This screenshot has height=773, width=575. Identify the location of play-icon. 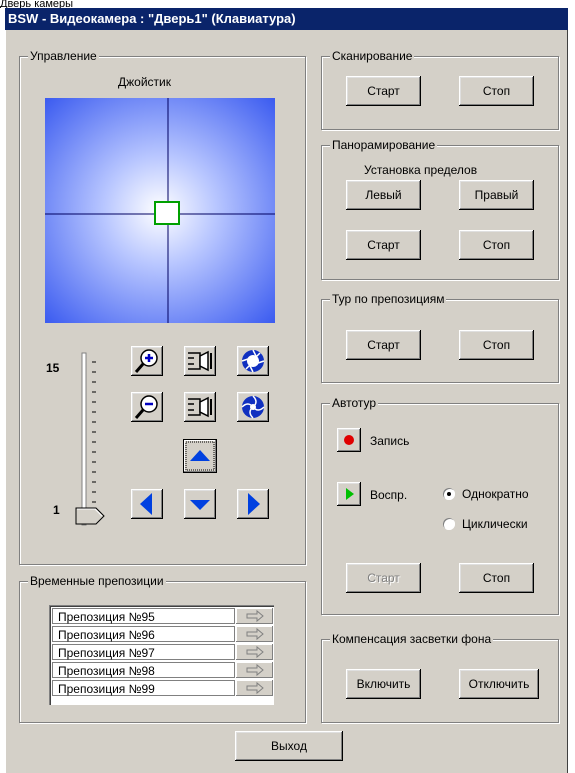
(350, 494).